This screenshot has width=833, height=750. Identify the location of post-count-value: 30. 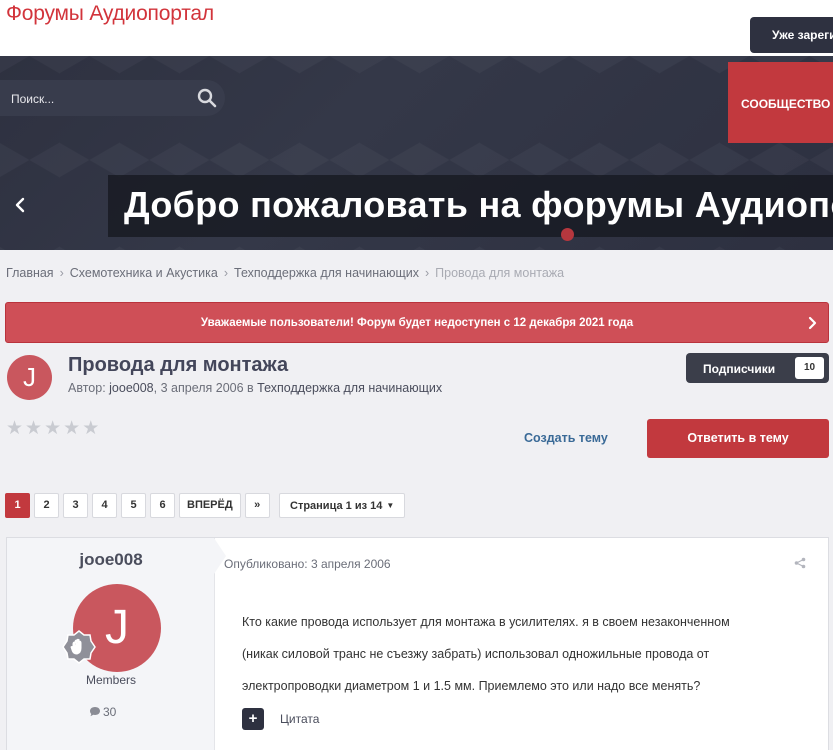
(110, 712).